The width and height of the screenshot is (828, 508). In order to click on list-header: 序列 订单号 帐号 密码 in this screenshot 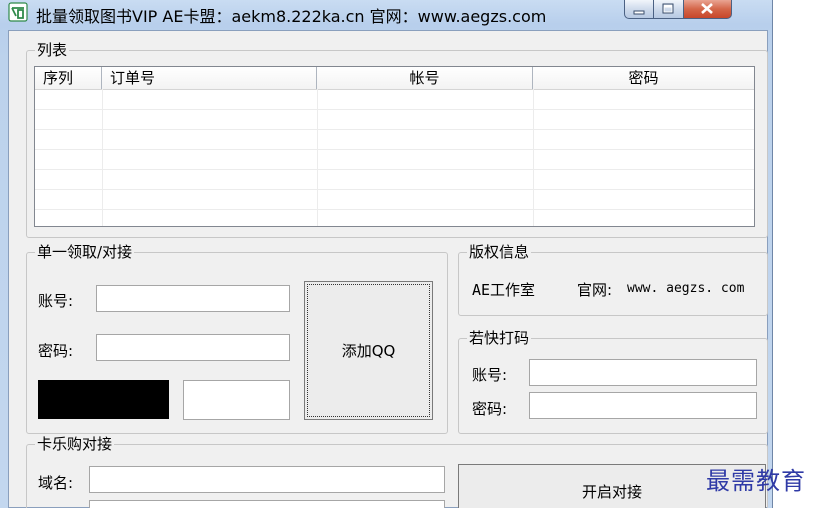, I will do `click(394, 78)`.